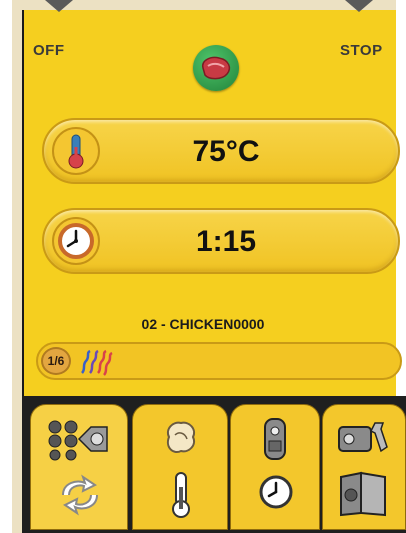 This screenshot has height=533, width=406. I want to click on cooking-step-bar: 1/6, so click(219, 361).